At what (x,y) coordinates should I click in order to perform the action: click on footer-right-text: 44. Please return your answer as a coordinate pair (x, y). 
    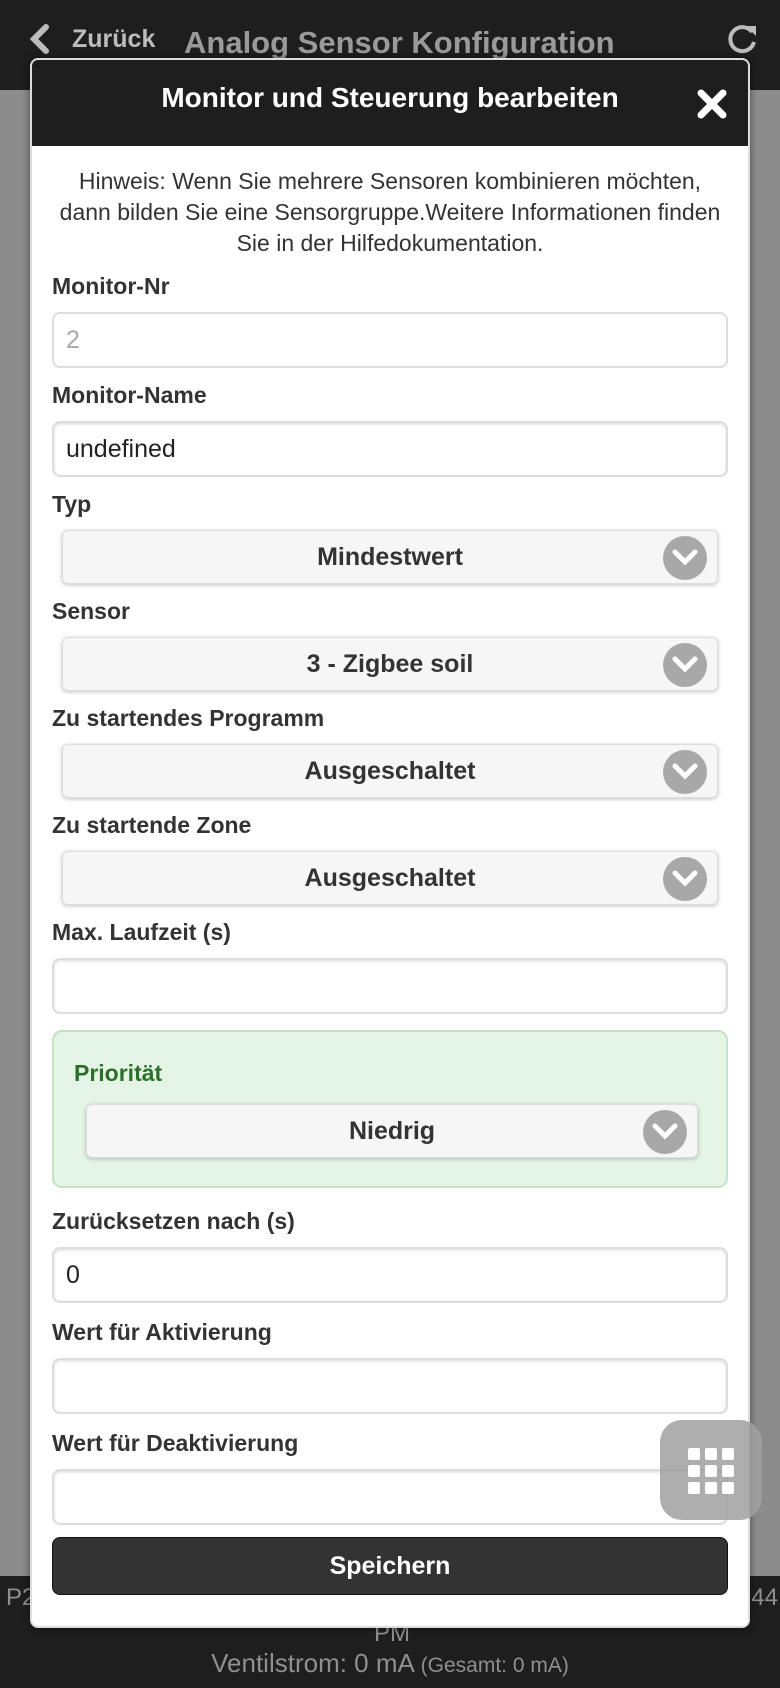
    Looking at the image, I should click on (764, 1597).